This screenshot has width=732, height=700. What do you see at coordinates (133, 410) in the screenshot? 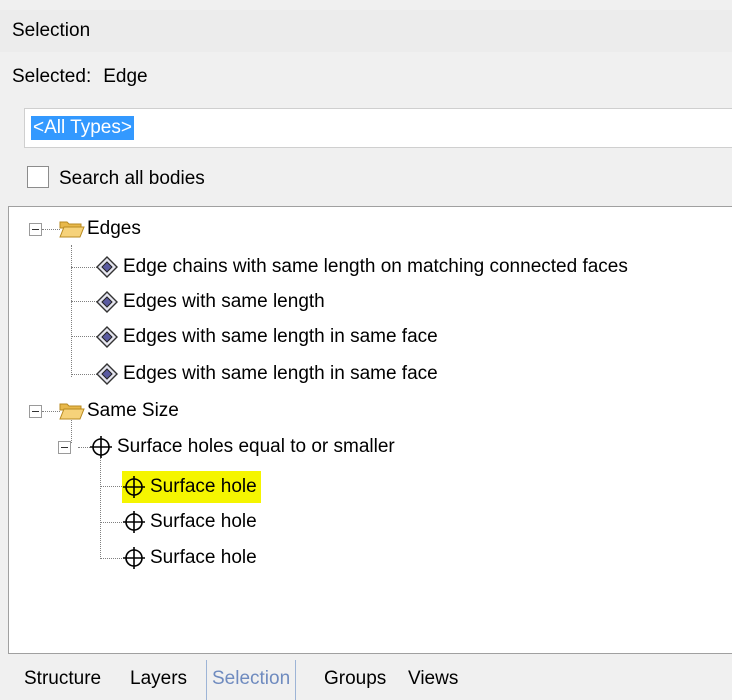
I see `tree-group-label: Same Size` at bounding box center [133, 410].